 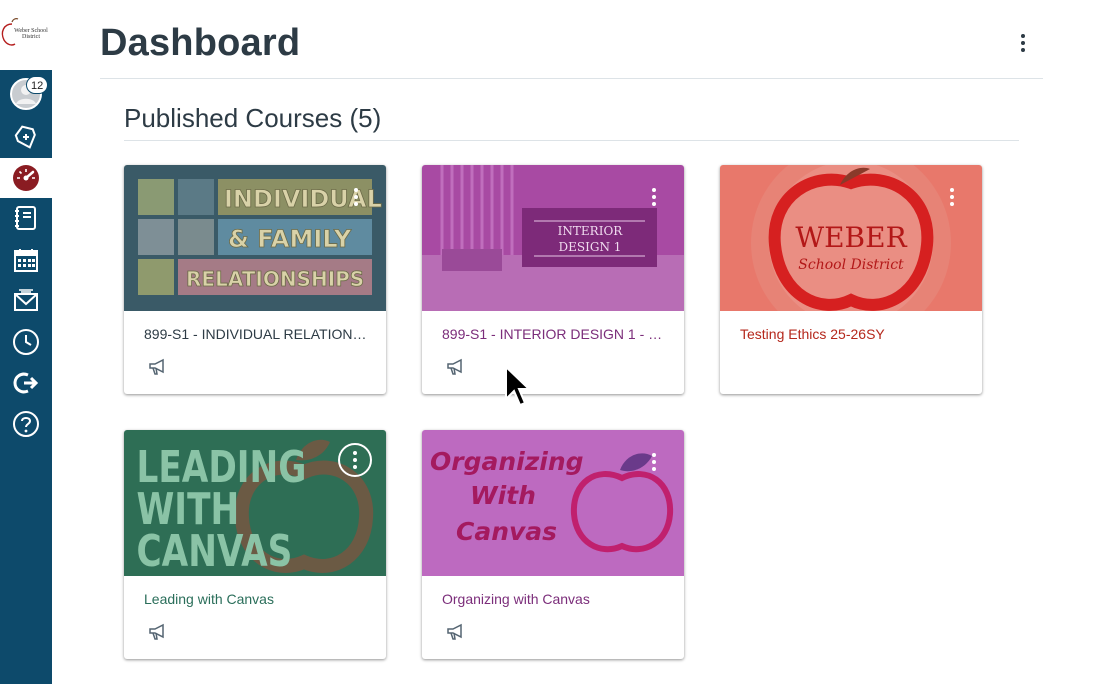 I want to click on hero-text: With, so click(x=503, y=495).